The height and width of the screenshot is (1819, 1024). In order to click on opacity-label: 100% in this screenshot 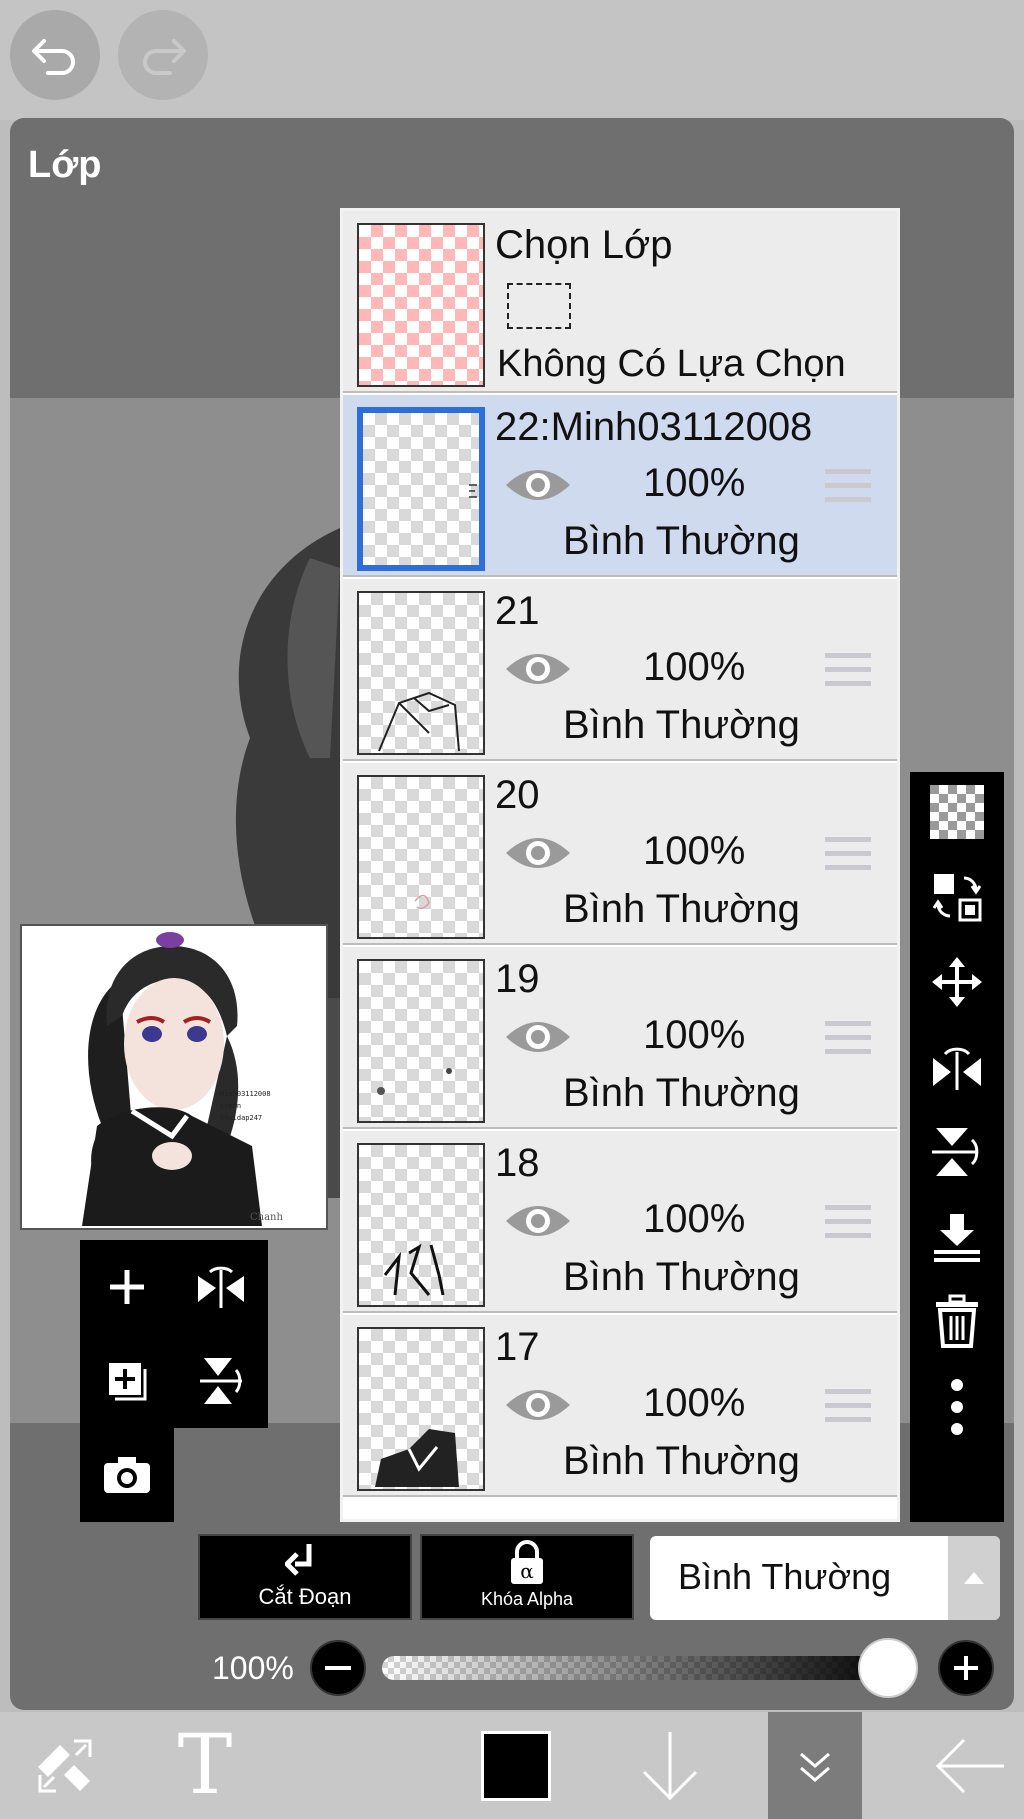, I will do `click(253, 1668)`.